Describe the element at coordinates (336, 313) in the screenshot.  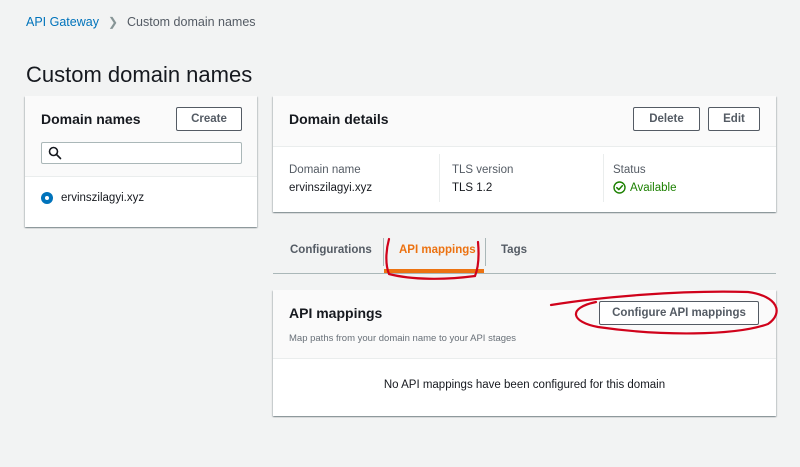
I see `api-mappings-title: API mappings` at that location.